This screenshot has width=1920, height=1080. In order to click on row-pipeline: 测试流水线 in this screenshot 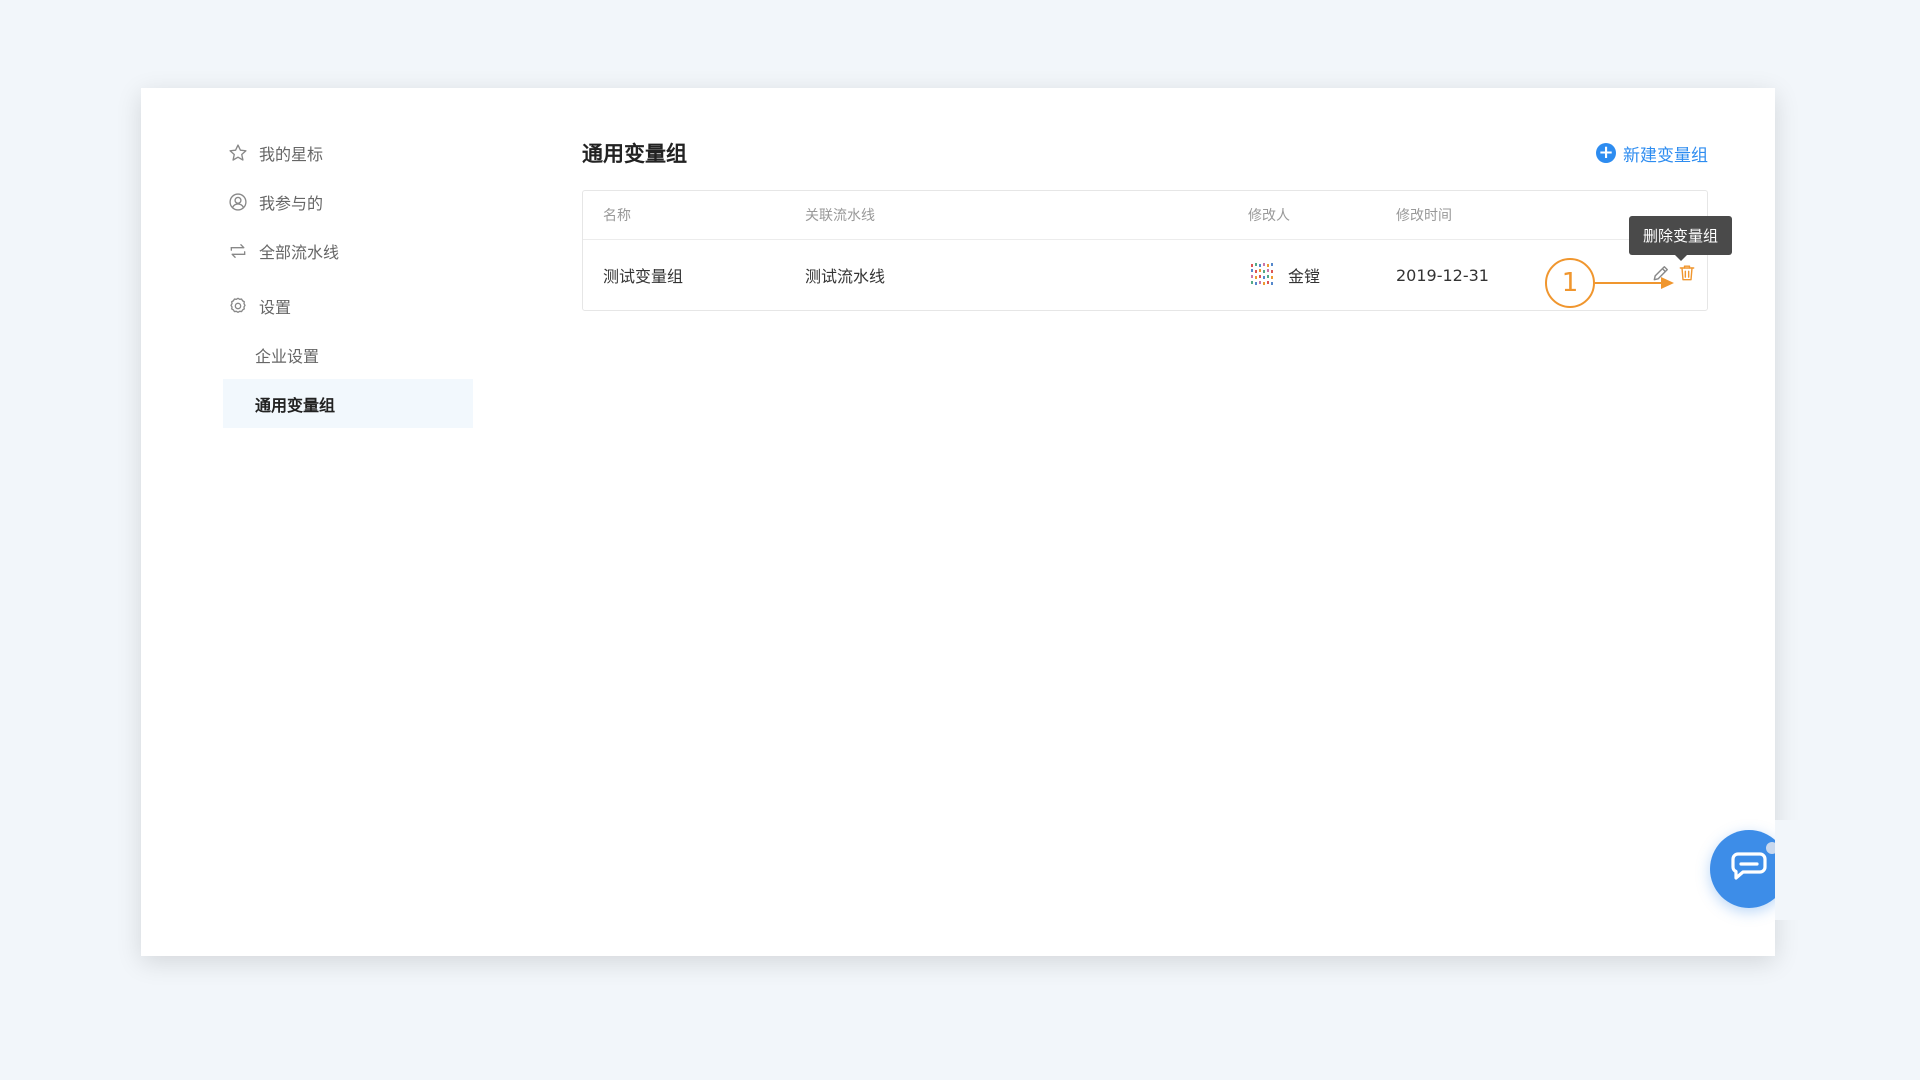, I will do `click(1026, 275)`.